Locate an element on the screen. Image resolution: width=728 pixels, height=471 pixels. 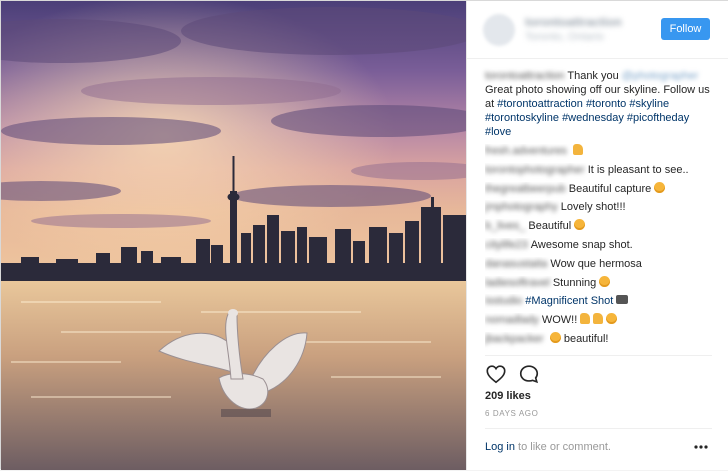
login-prompt: Log in to like or comment. is located at coordinates (548, 447).